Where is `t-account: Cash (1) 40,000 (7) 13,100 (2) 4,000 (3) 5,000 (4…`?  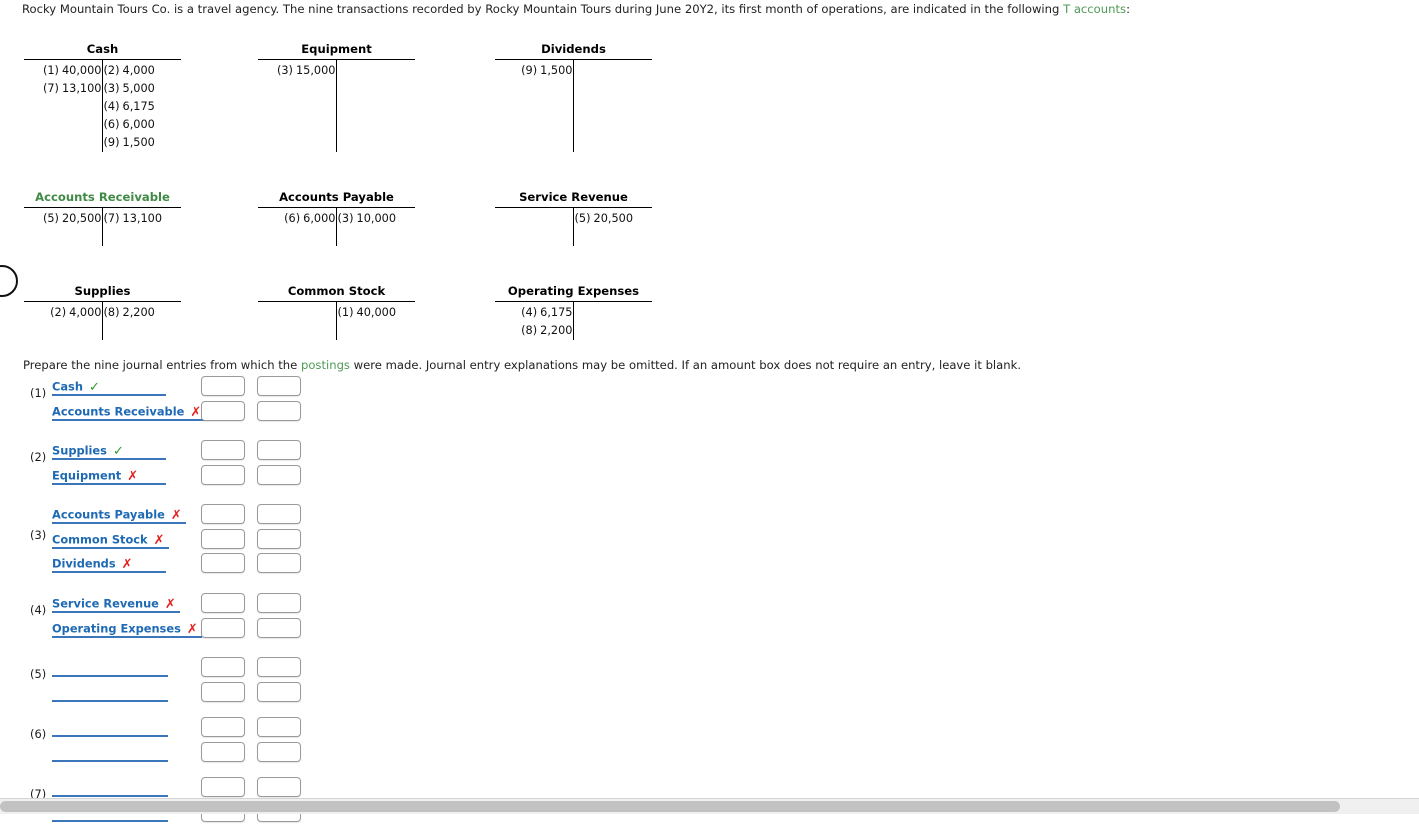
t-account: Cash (1) 40,000 (7) 13,100 (2) 4,000 (3) 5,000 (4… is located at coordinates (102, 97).